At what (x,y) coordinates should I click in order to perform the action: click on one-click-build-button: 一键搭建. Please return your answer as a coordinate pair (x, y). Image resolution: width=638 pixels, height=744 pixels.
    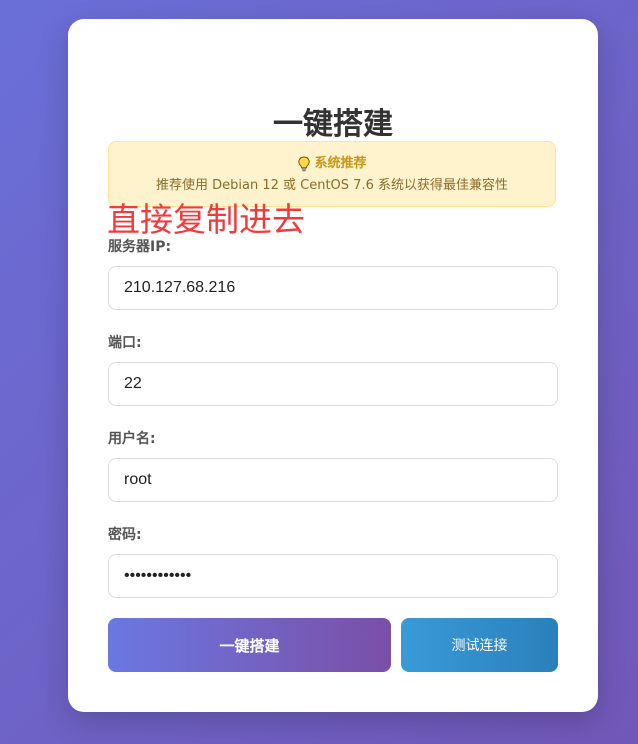
    Looking at the image, I should click on (249, 645).